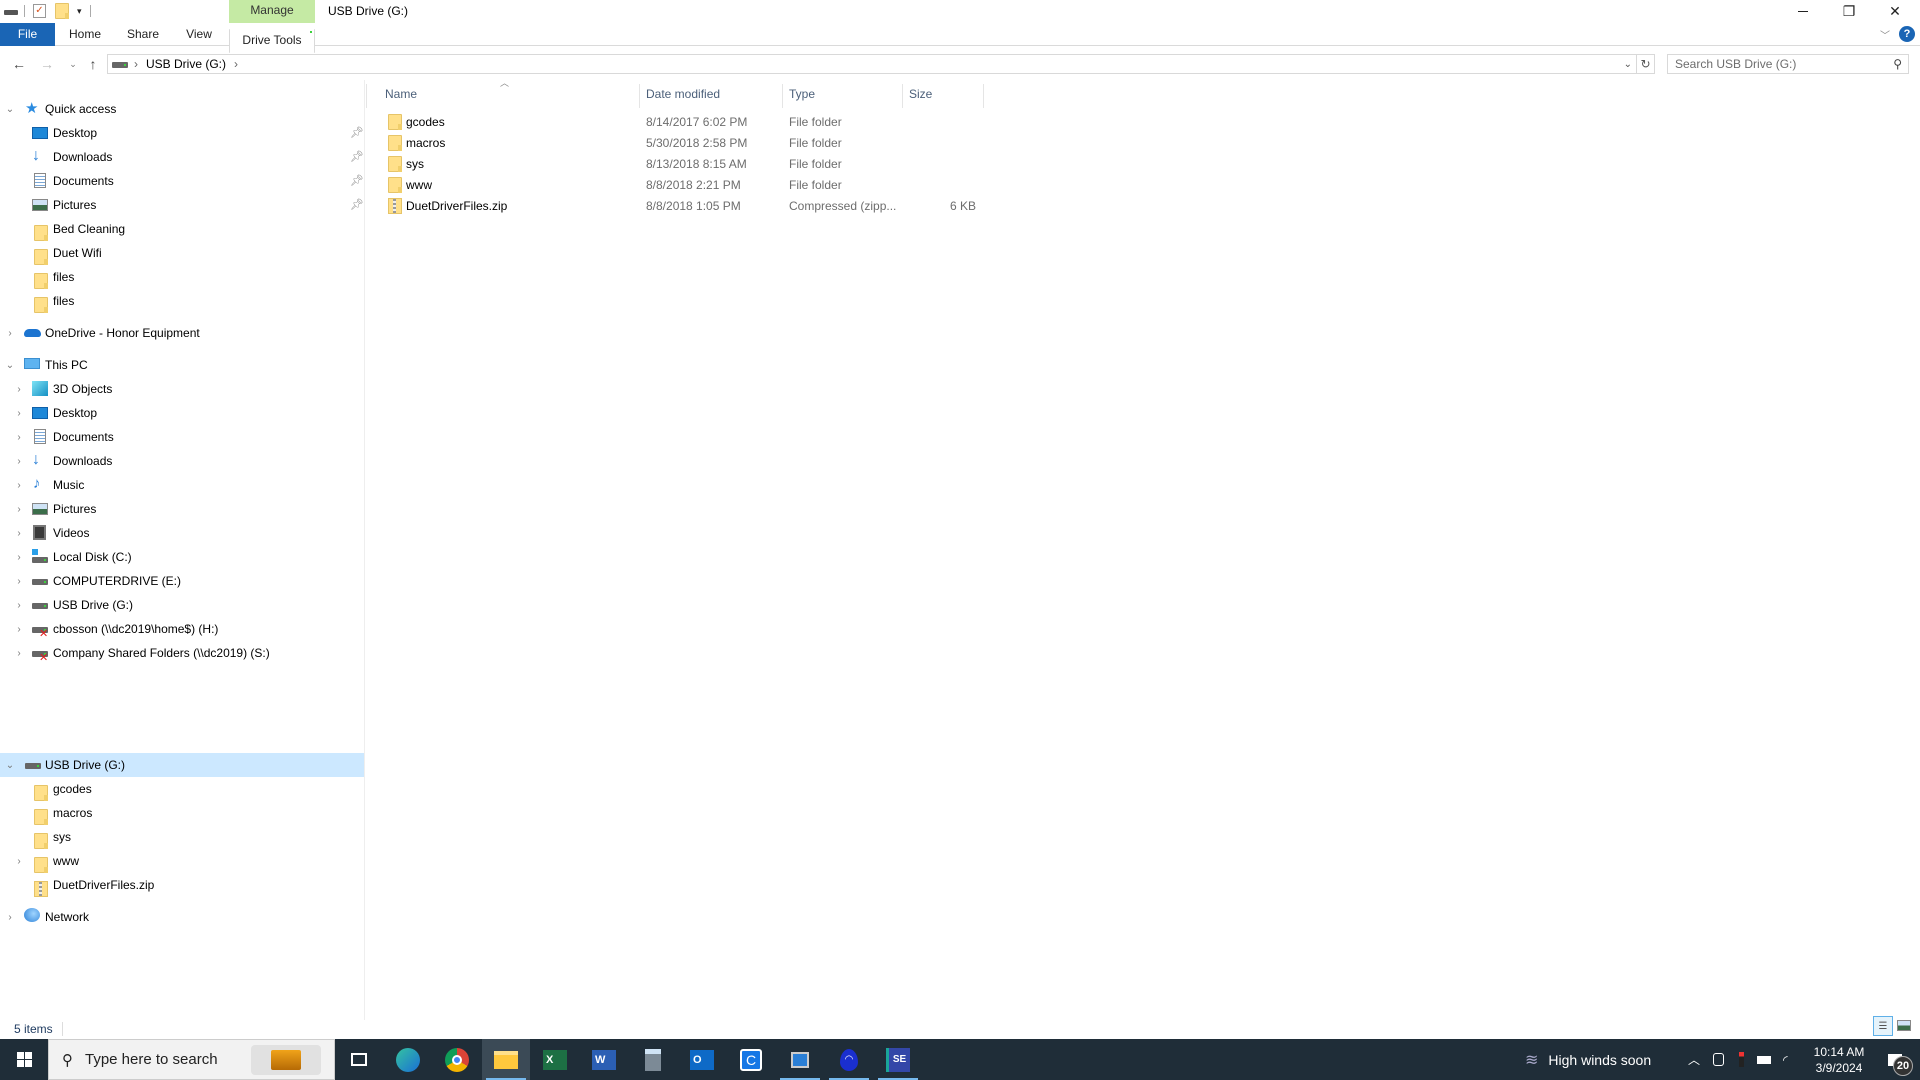 The width and height of the screenshot is (1920, 1080). Describe the element at coordinates (713, 94) in the screenshot. I see `column-header-date-modified: Date modified` at that location.